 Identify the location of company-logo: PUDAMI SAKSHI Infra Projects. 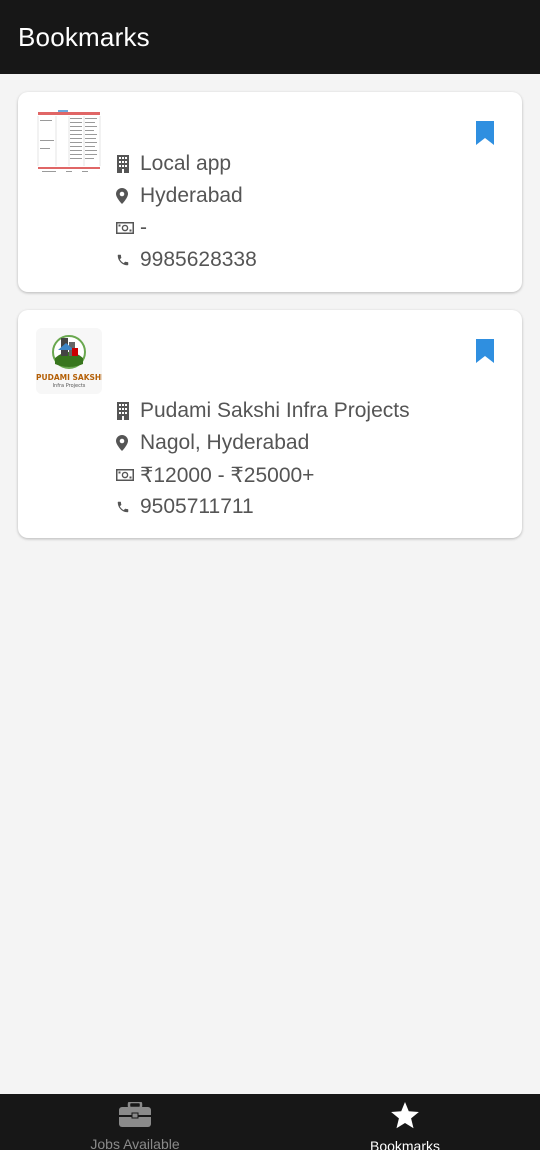
(69, 361).